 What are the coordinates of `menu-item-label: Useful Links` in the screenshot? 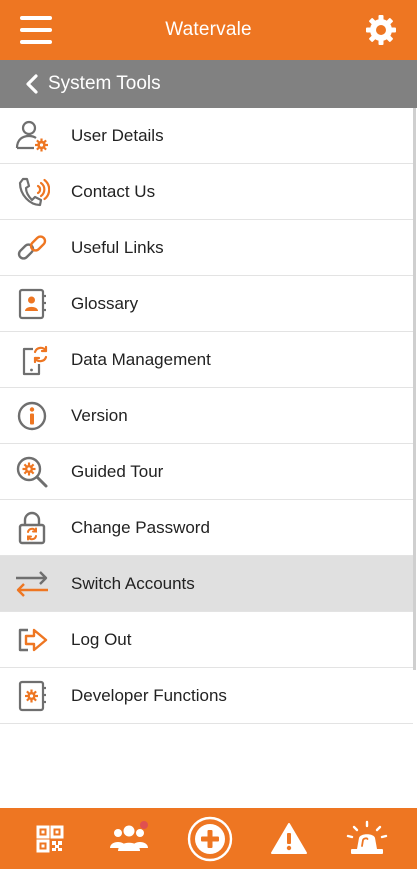 It's located at (117, 247).